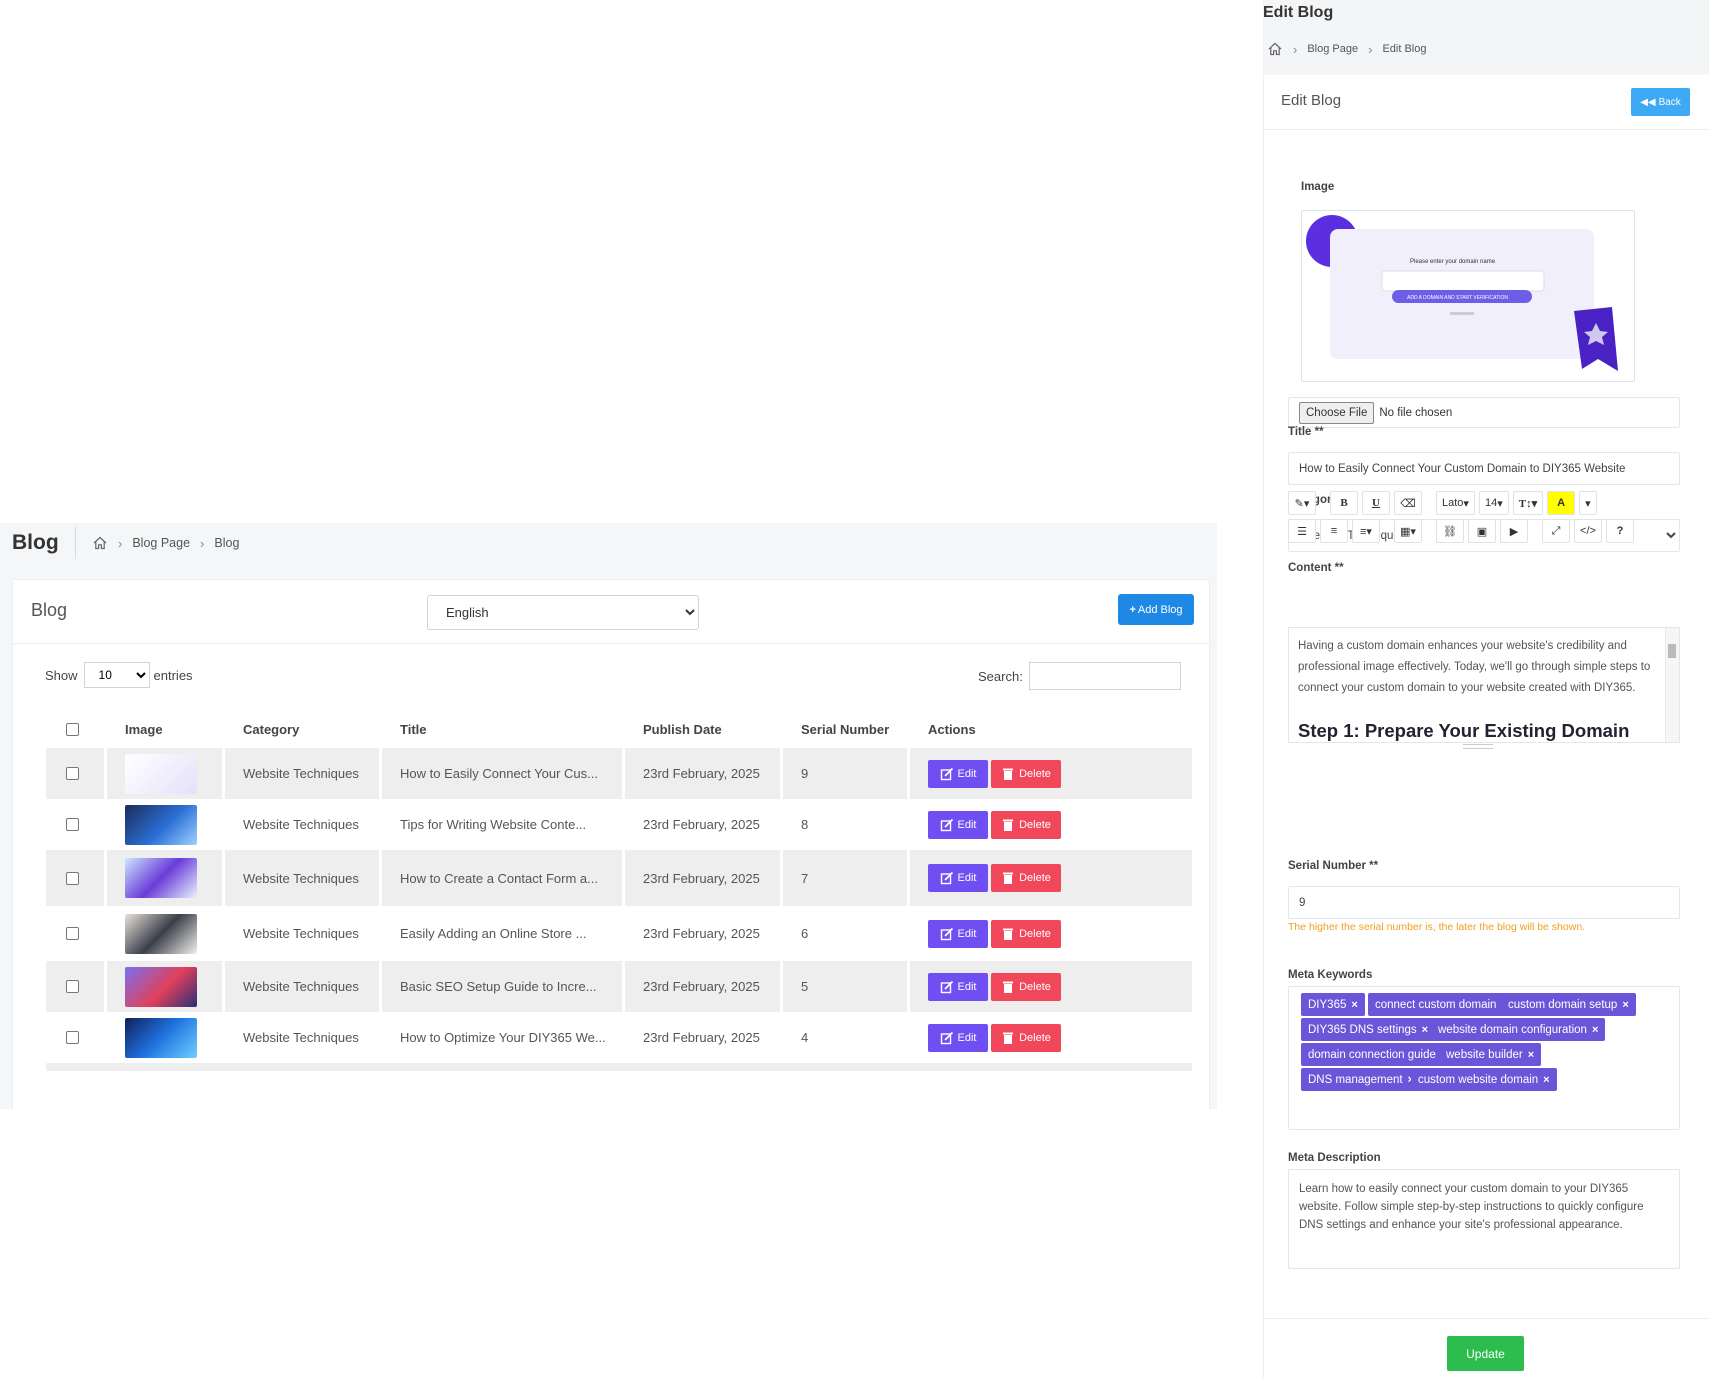 Image resolution: width=1709 pixels, height=1378 pixels. I want to click on meta-description-label: Meta Description, so click(1334, 1158).